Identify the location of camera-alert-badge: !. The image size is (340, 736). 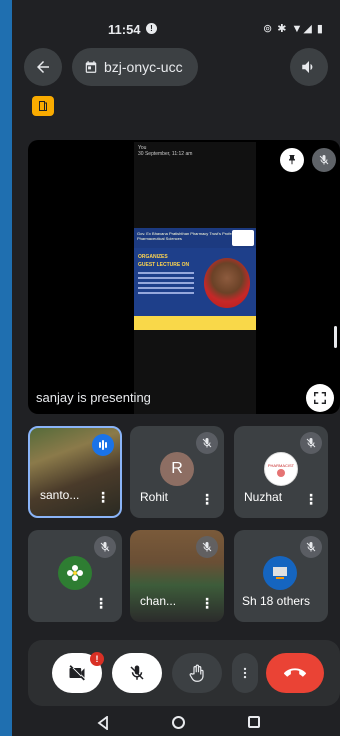
(97, 659).